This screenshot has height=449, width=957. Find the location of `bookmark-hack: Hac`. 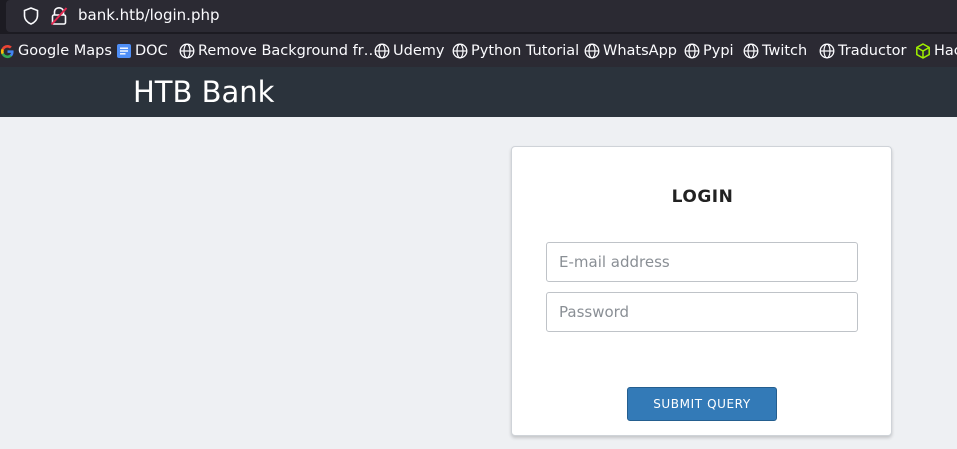

bookmark-hack: Hac is located at coordinates (936, 51).